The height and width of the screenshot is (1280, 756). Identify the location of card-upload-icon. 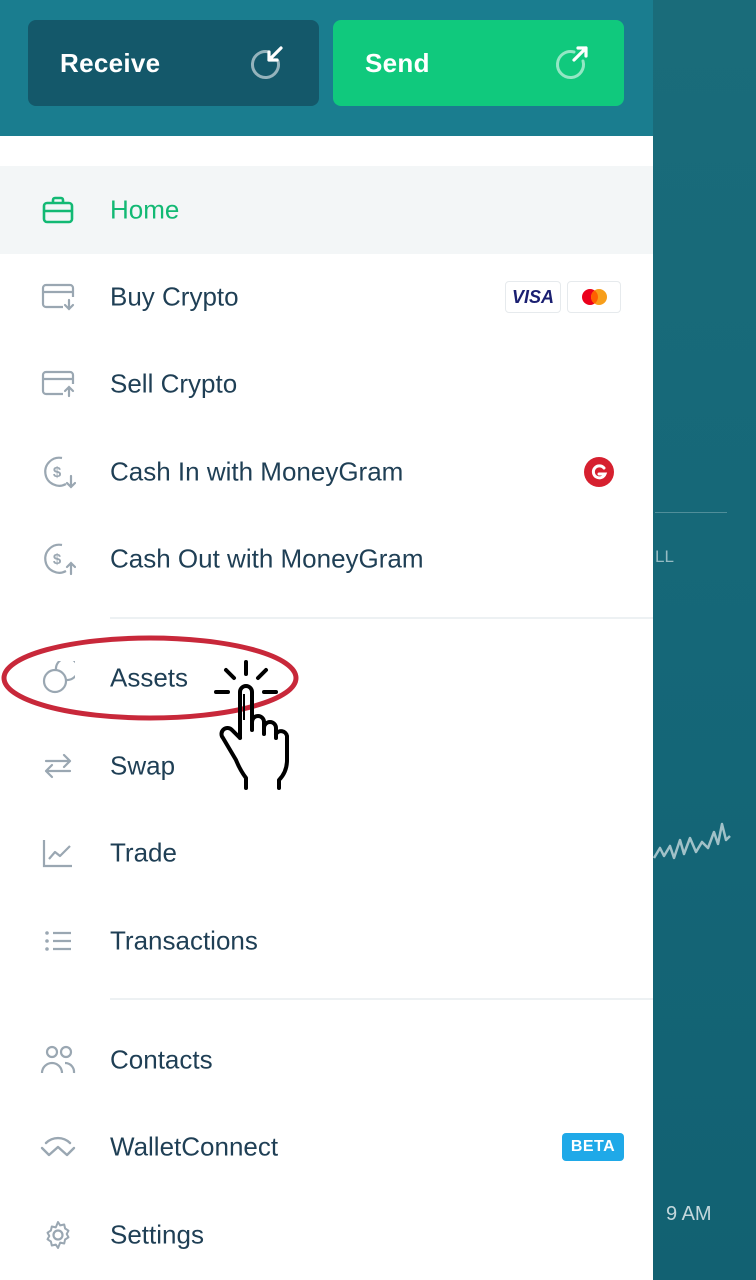
(58, 384).